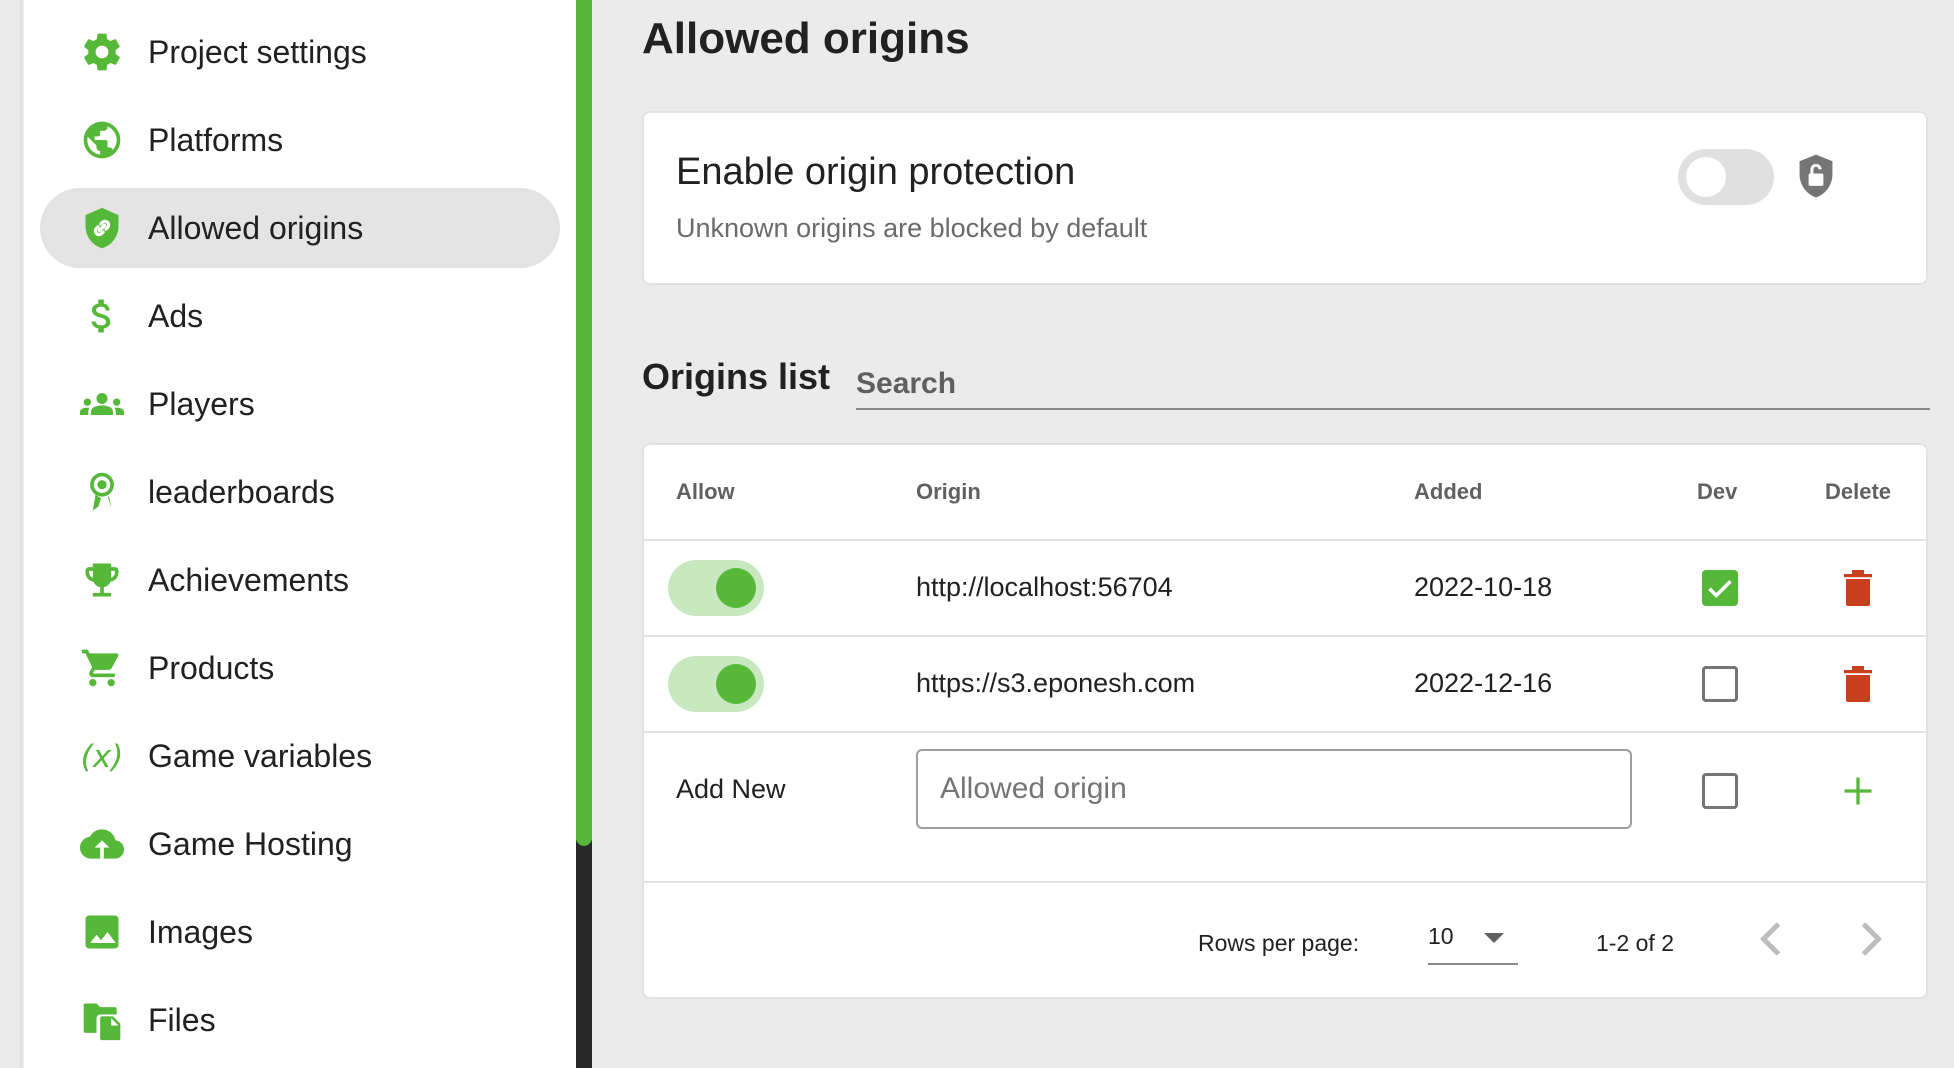 The height and width of the screenshot is (1068, 1954). I want to click on sidebar-item-label: Ads, so click(176, 315).